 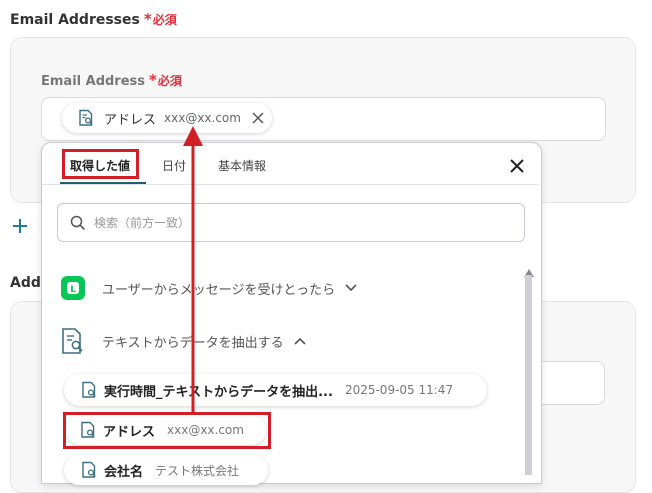 What do you see at coordinates (100, 164) in the screenshot?
I see `tab-highlight-box` at bounding box center [100, 164].